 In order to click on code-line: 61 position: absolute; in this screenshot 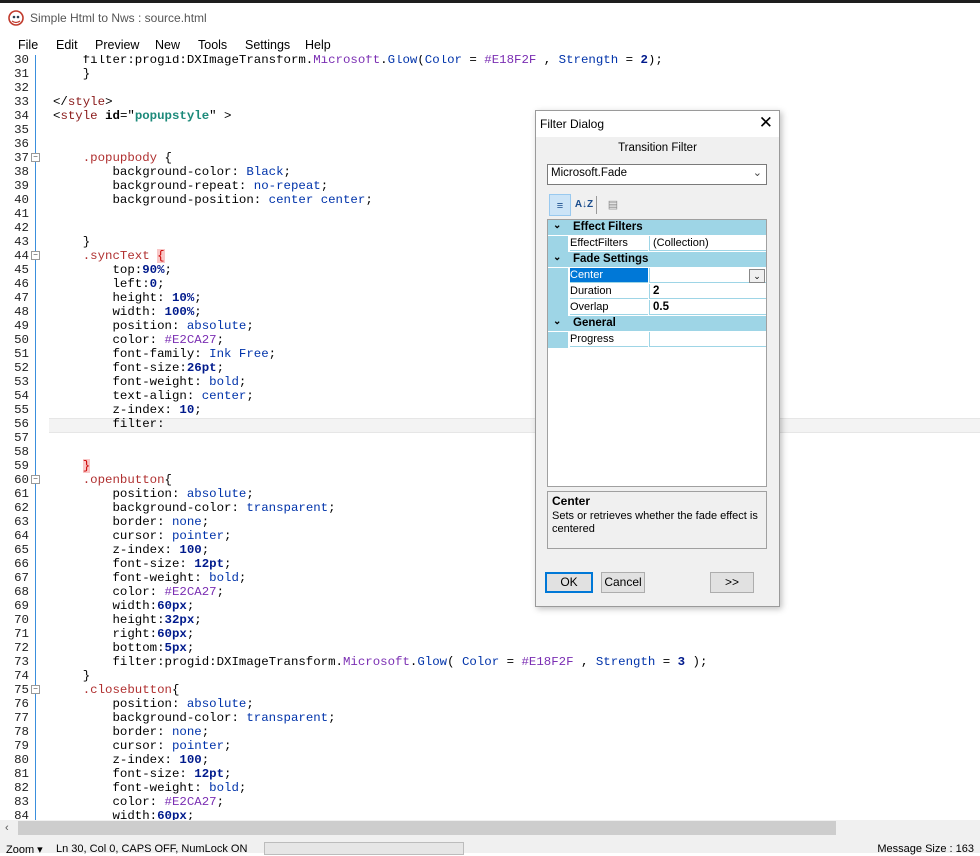, I will do `click(490, 494)`.